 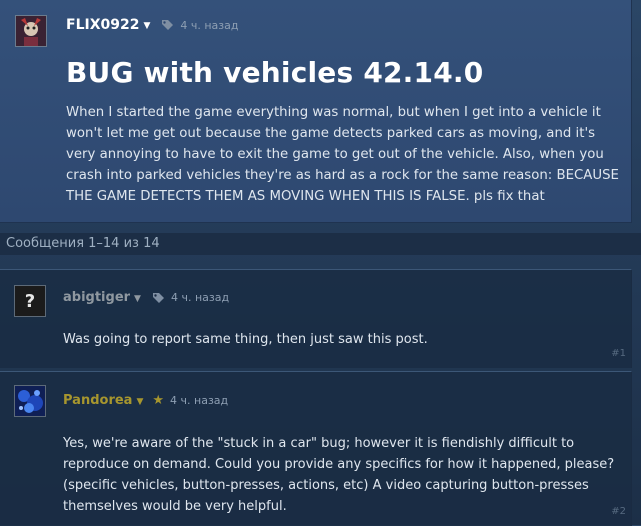 I want to click on author-avatar, so click(x=31, y=31).